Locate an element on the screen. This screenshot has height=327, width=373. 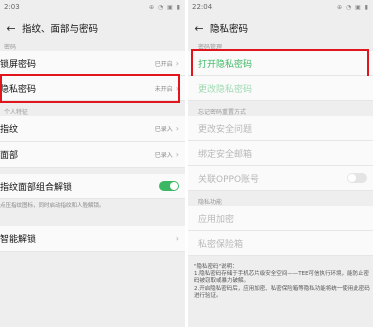
row-label: 应用加密 is located at coordinates (216, 219).